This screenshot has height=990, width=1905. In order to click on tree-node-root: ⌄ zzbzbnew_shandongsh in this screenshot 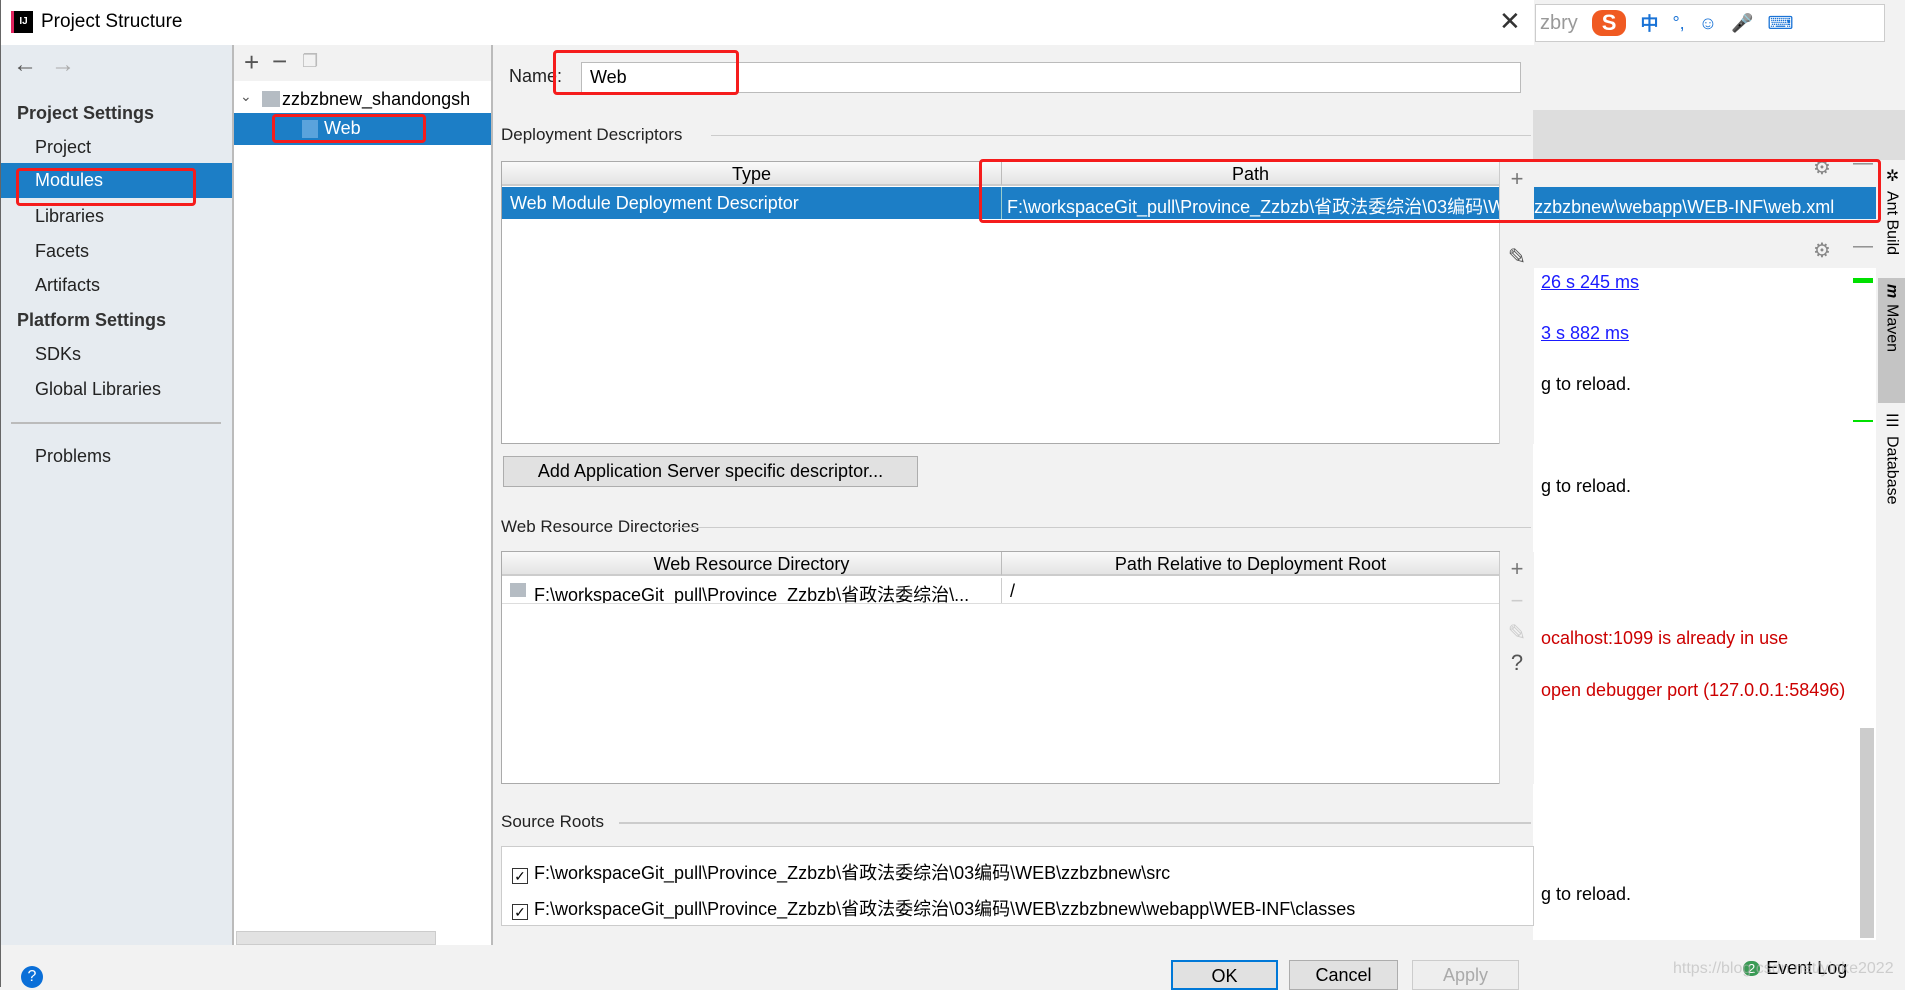, I will do `click(362, 100)`.